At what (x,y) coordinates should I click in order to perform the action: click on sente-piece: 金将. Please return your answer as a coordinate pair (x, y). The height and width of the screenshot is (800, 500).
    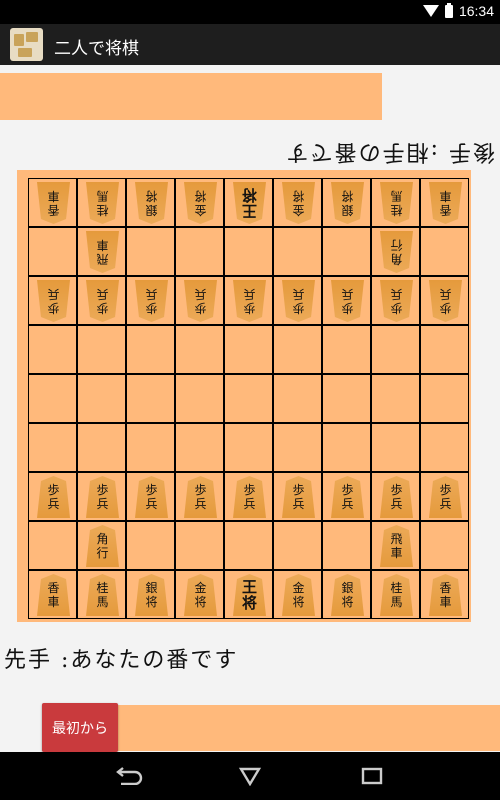
    Looking at the image, I should click on (298, 595).